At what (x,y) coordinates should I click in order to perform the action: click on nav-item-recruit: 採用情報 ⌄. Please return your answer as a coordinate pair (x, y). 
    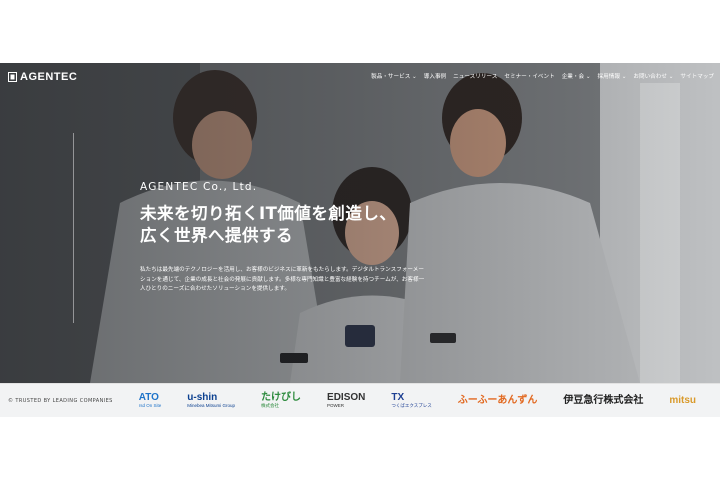
    Looking at the image, I should click on (612, 76).